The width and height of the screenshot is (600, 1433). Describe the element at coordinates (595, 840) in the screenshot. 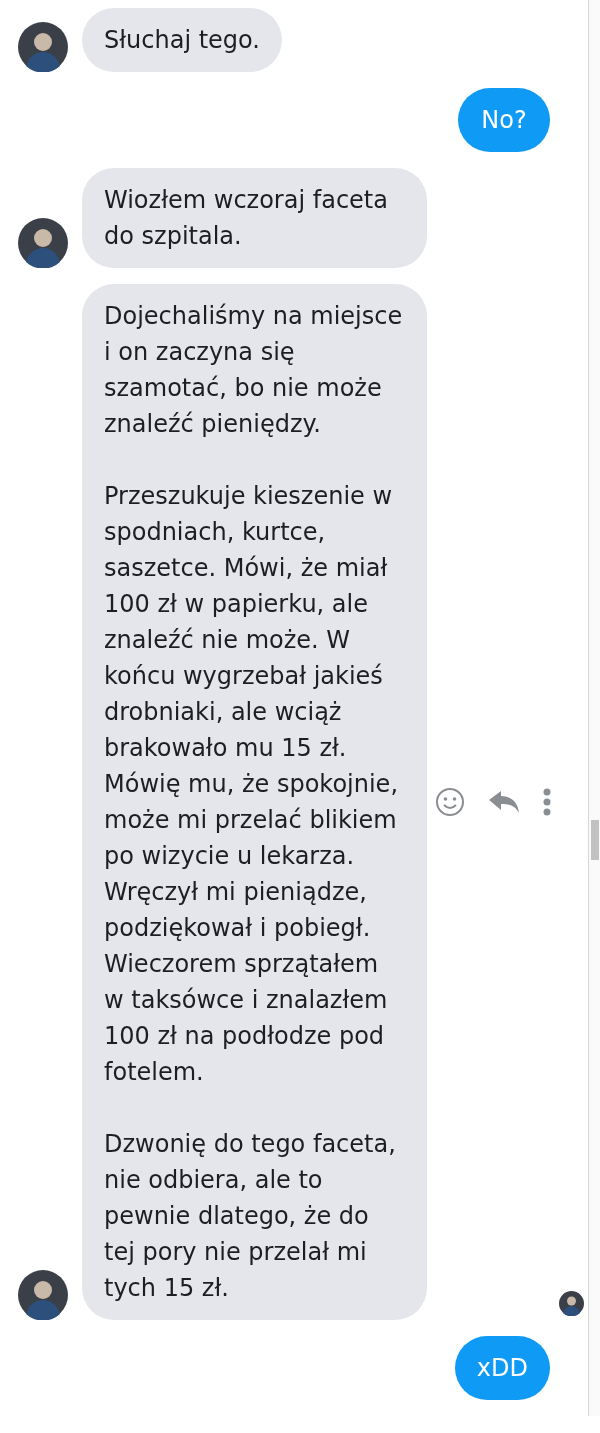

I see `scrollbar-thumb` at that location.